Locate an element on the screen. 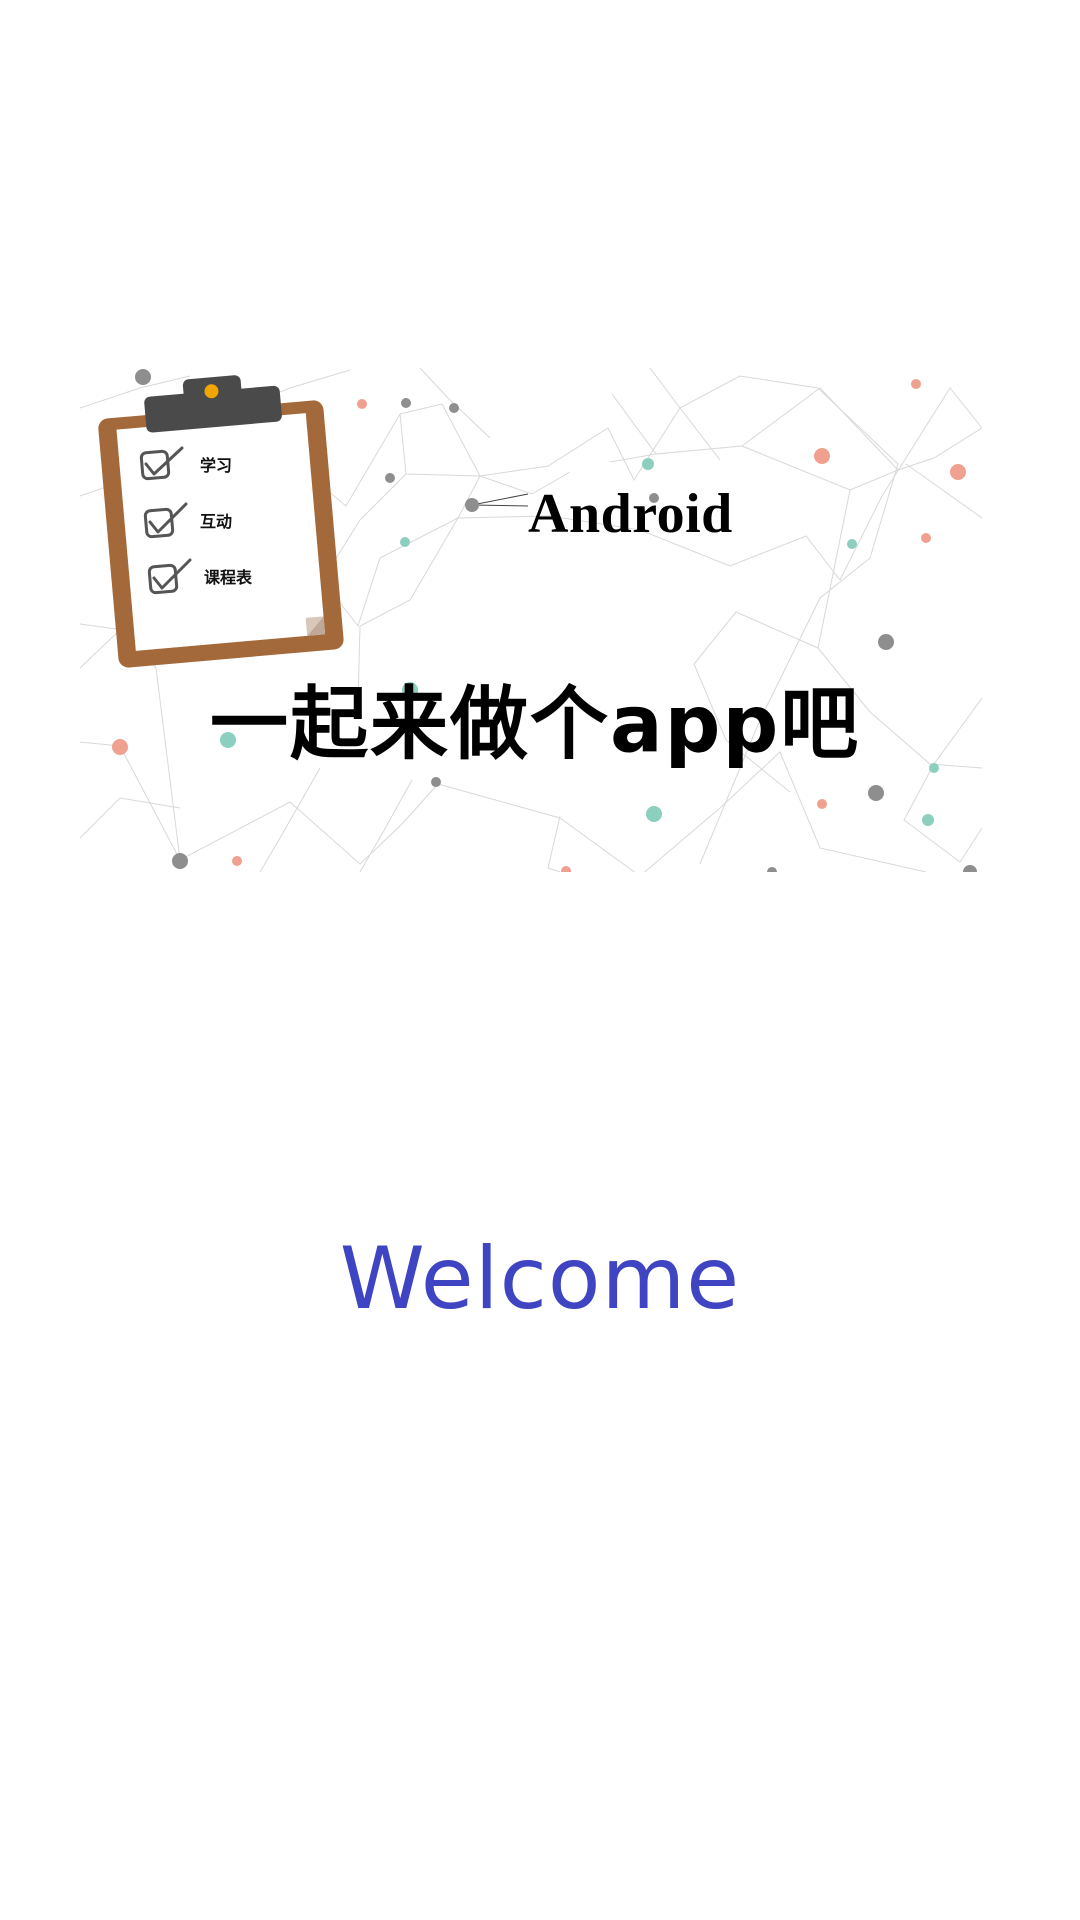 Image resolution: width=1080 pixels, height=1920 pixels. checklist-item-study: 学习 is located at coordinates (216, 465).